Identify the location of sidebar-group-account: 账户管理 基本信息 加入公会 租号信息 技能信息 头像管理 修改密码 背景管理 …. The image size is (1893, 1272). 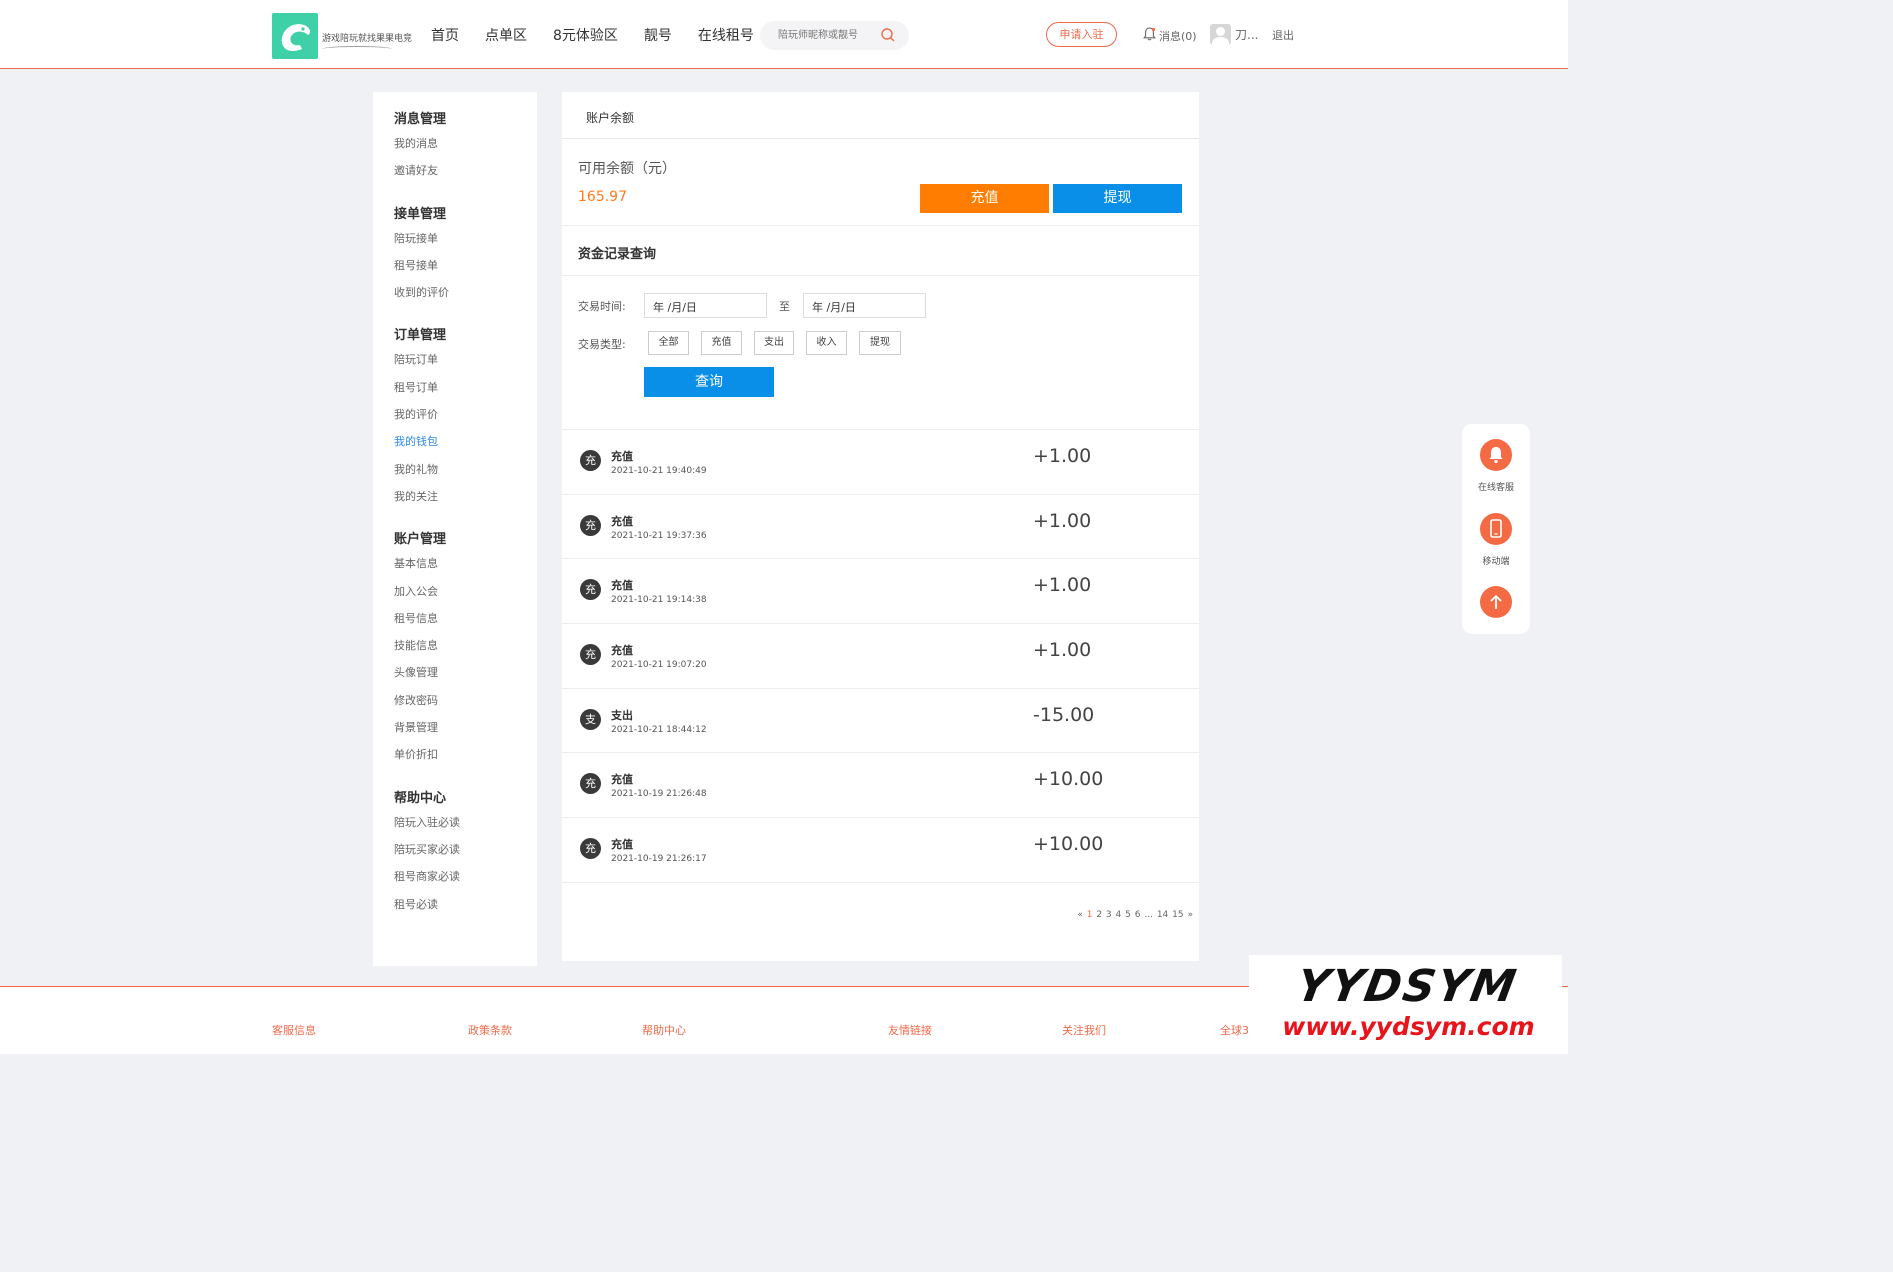
(465, 652).